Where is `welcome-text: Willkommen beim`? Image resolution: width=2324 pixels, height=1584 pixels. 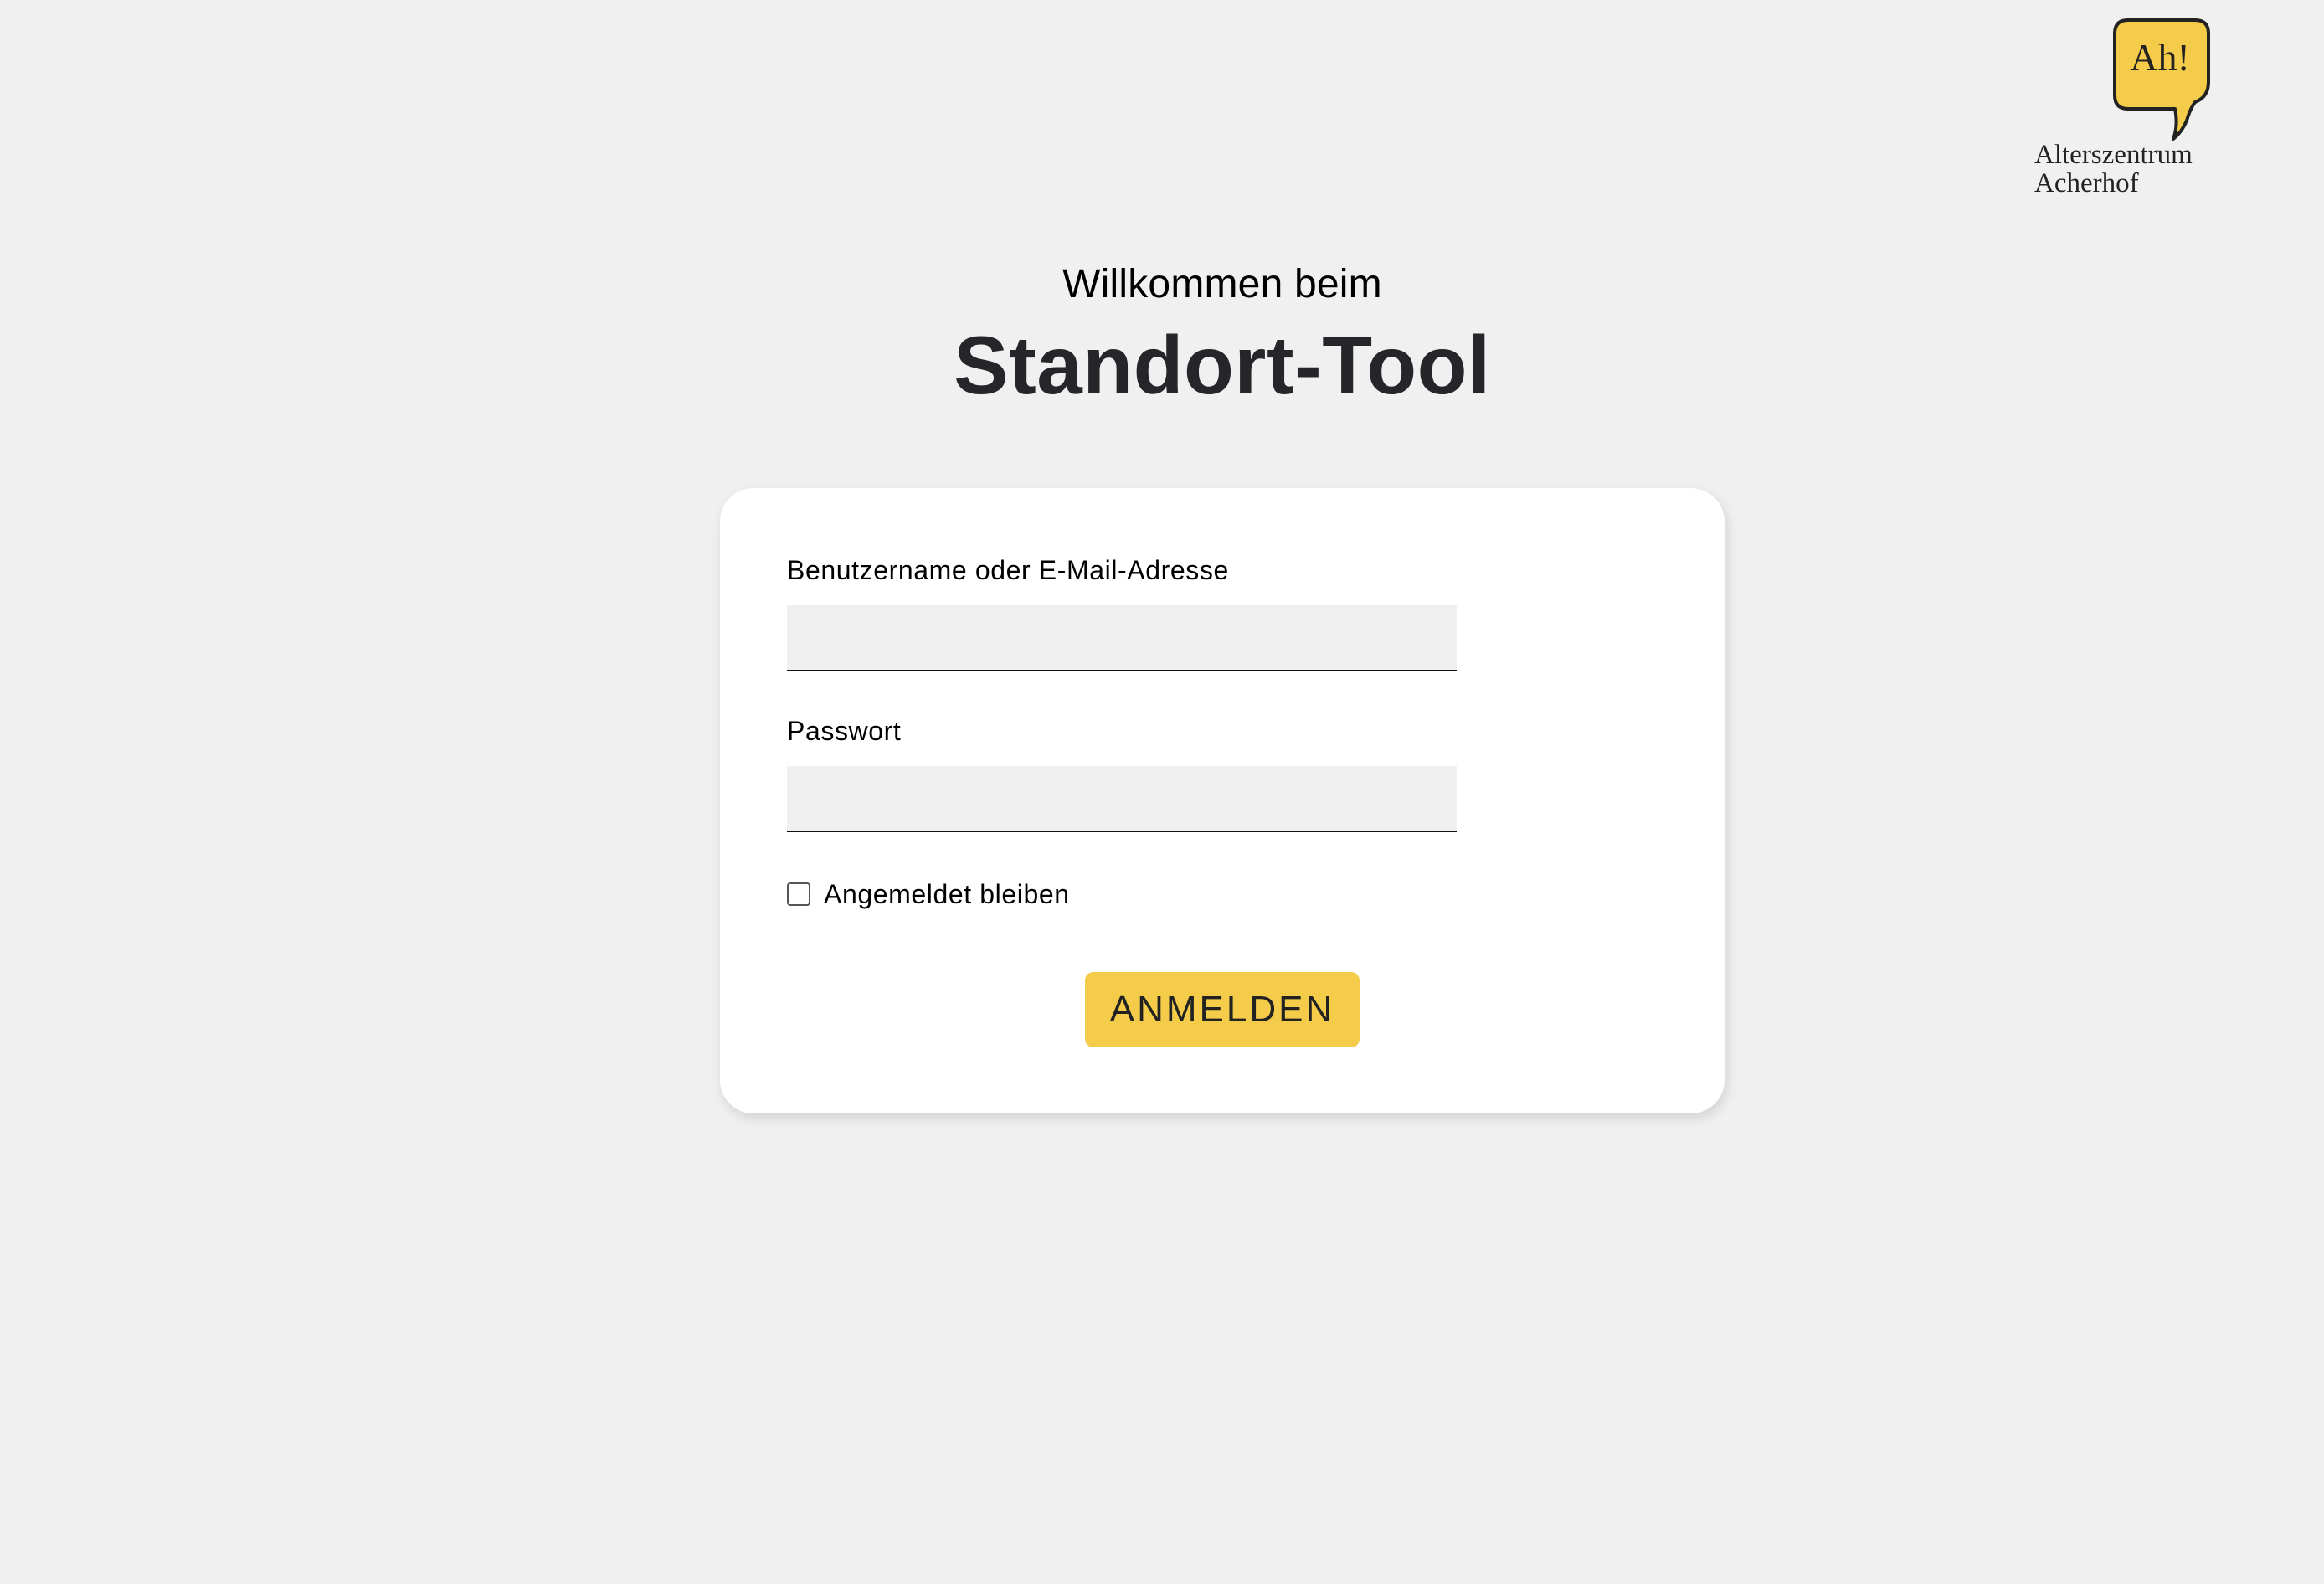
welcome-text: Willkommen beim is located at coordinates (1222, 284).